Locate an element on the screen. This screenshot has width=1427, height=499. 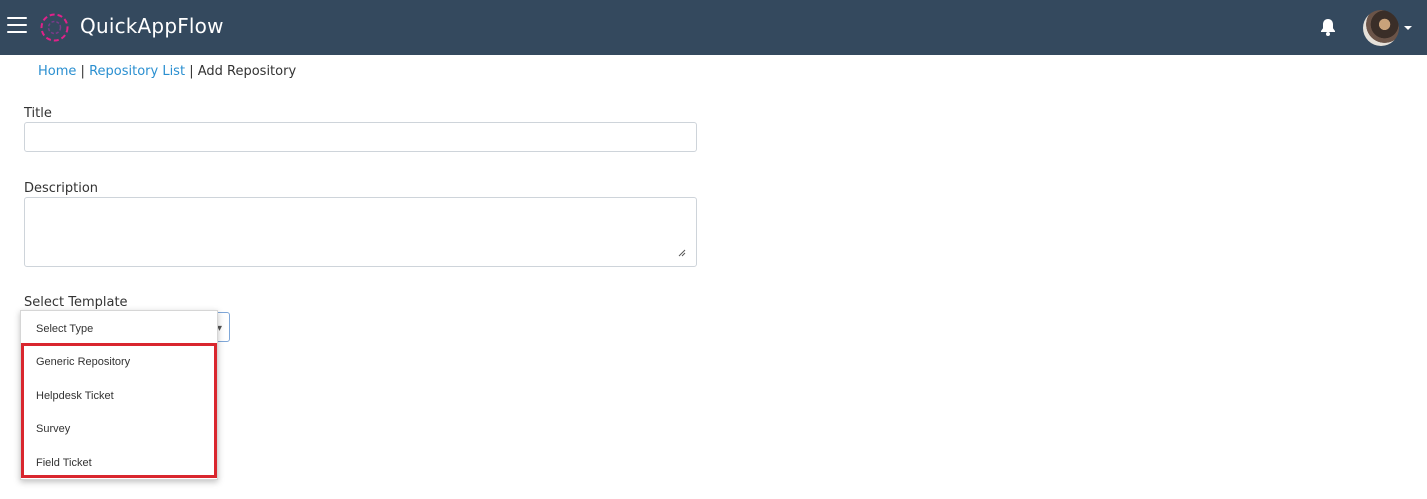
title-input is located at coordinates (360, 137).